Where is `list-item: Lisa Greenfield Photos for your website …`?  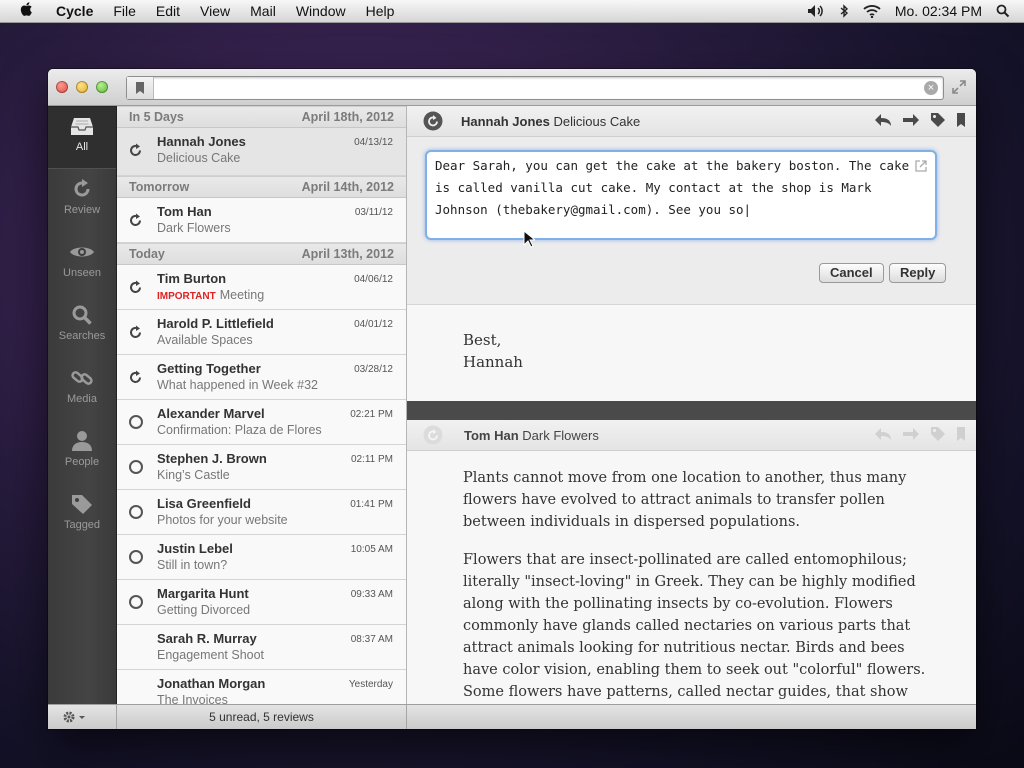 list-item: Lisa Greenfield Photos for your website … is located at coordinates (261, 512).